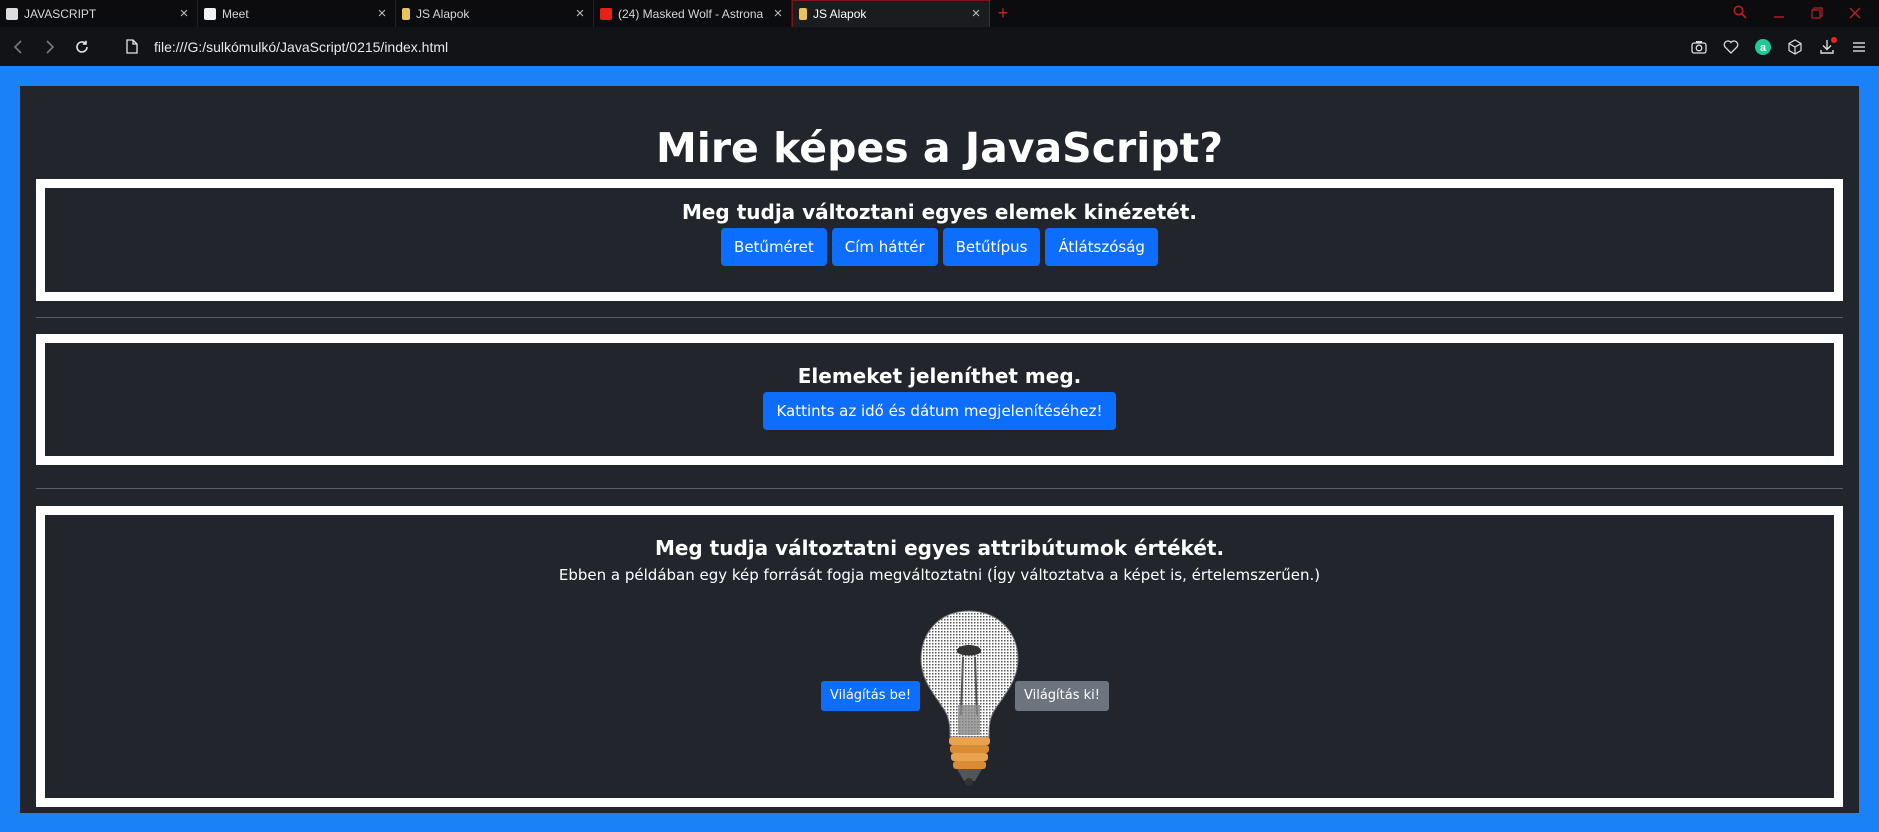 Image resolution: width=1879 pixels, height=832 pixels. Describe the element at coordinates (1779, 14) in the screenshot. I see `minimize-icon` at that location.